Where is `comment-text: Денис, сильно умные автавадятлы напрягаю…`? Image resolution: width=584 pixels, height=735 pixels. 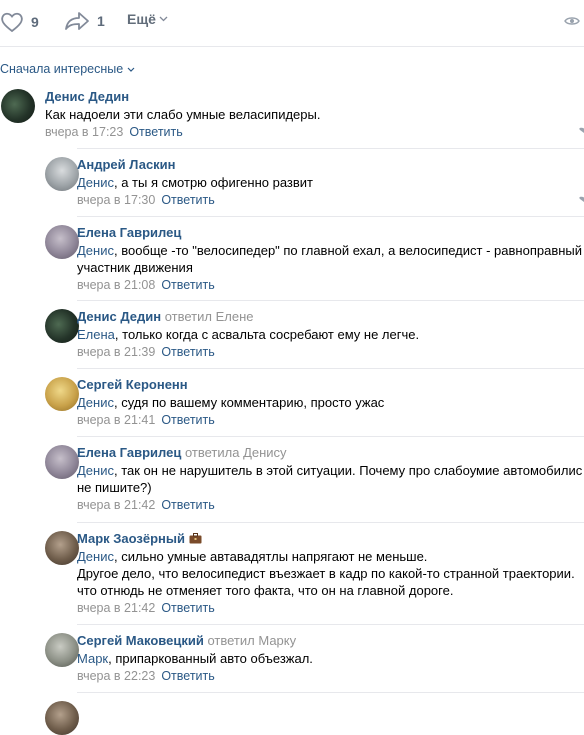
comment-text: Денис, сильно умные автавадятлы напрягаю… is located at coordinates (330, 573).